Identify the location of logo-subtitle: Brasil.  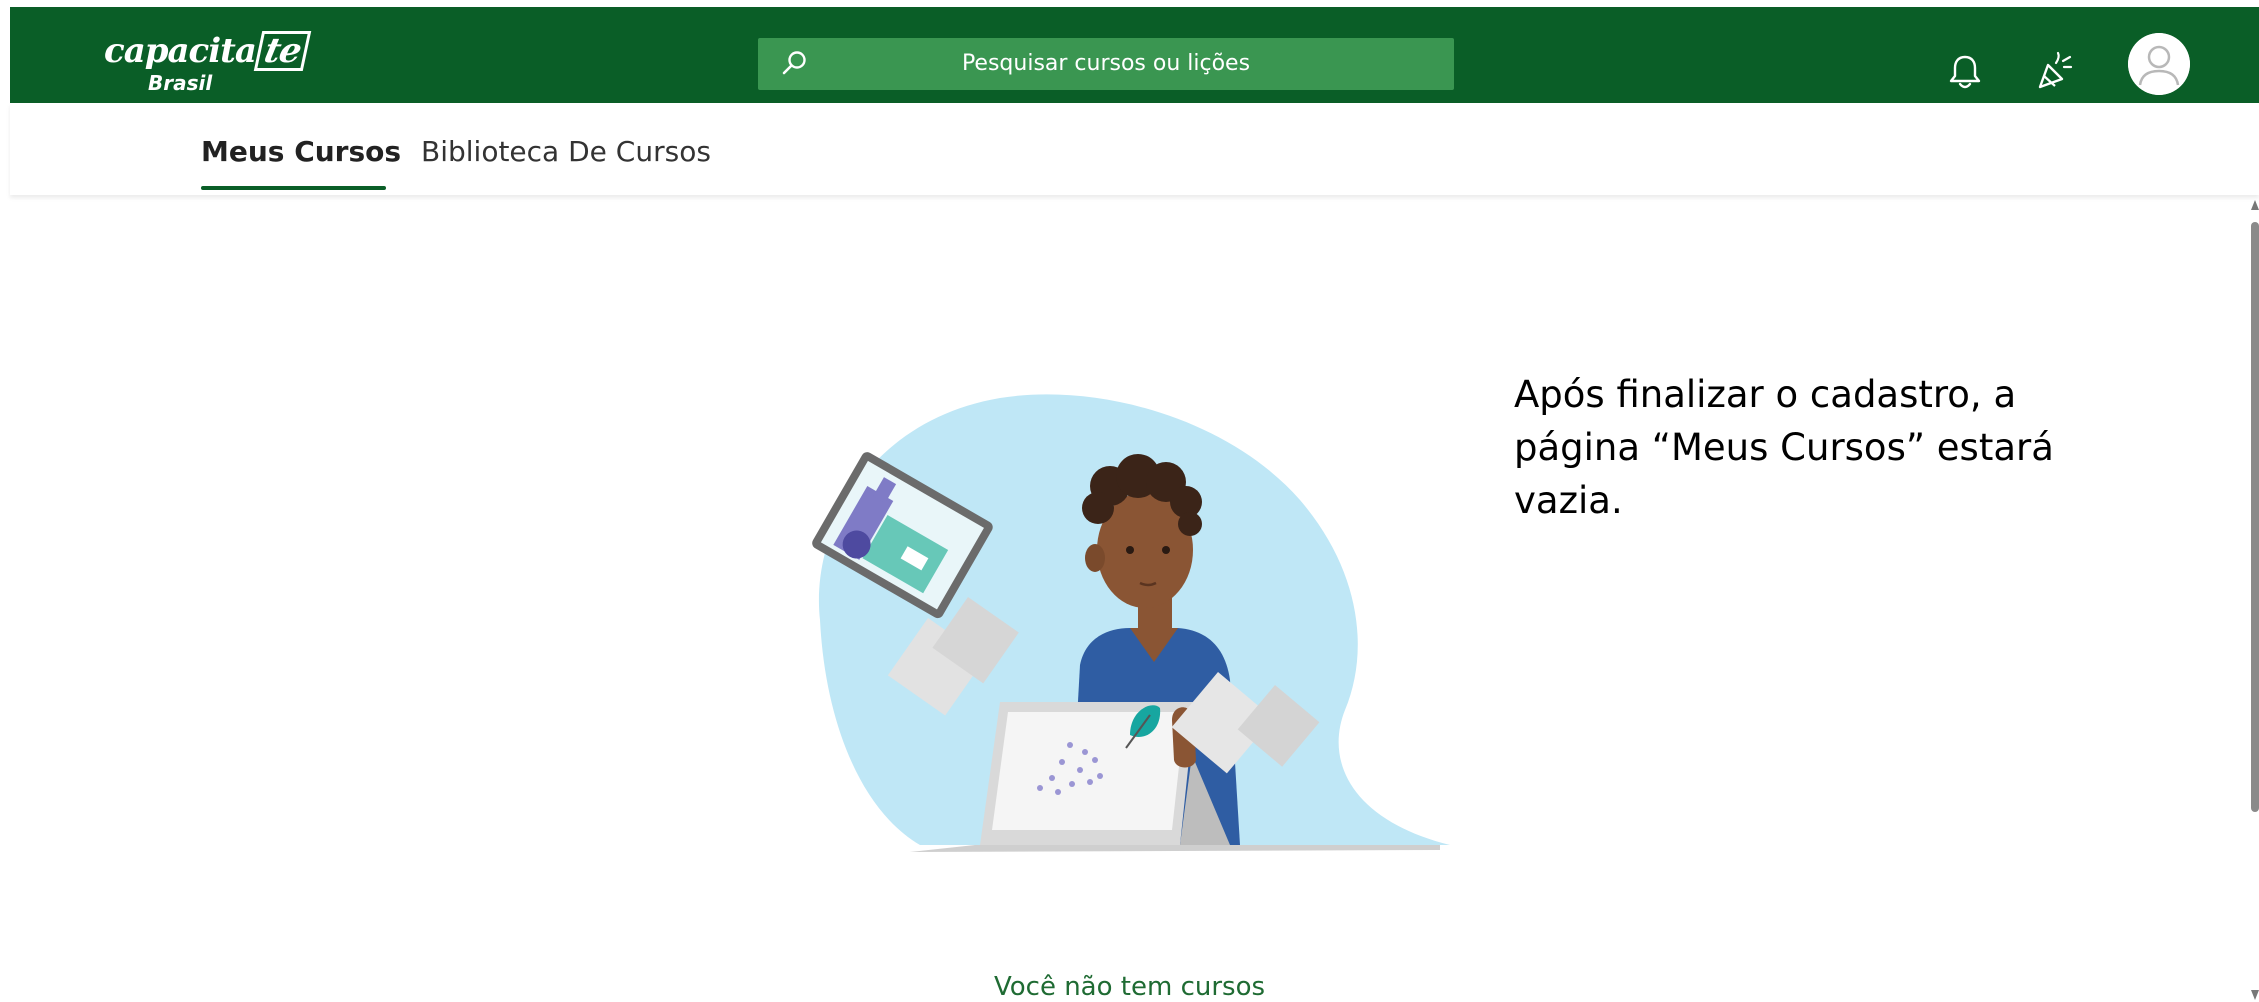
(180, 83).